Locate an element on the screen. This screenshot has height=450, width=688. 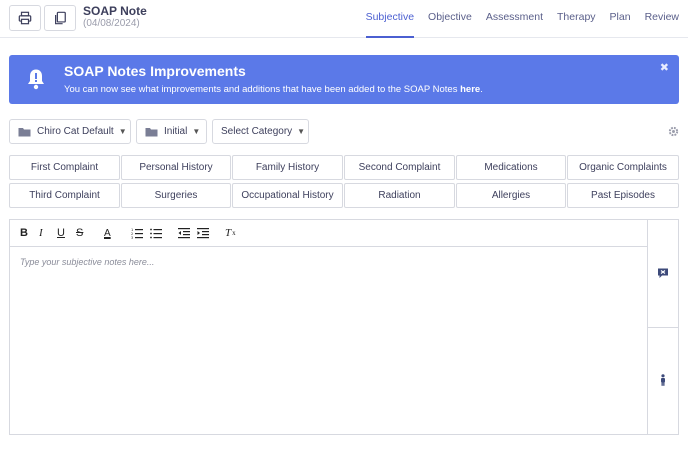
tab-therapy: Therapy is located at coordinates (576, 19).